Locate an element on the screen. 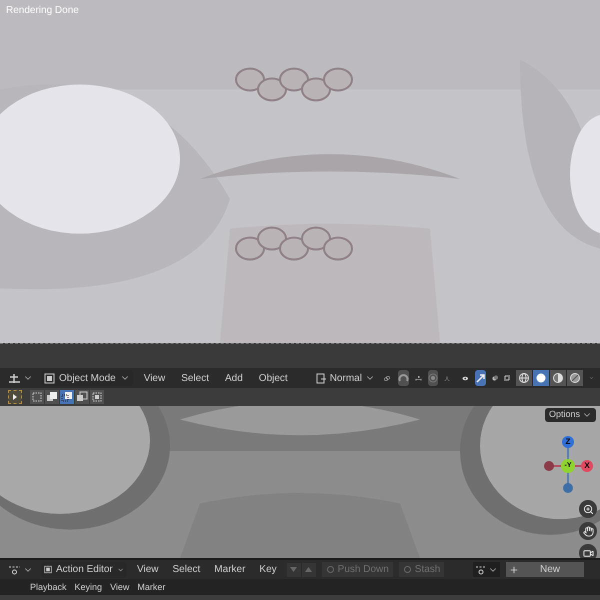  proportional-edit-button is located at coordinates (433, 378).